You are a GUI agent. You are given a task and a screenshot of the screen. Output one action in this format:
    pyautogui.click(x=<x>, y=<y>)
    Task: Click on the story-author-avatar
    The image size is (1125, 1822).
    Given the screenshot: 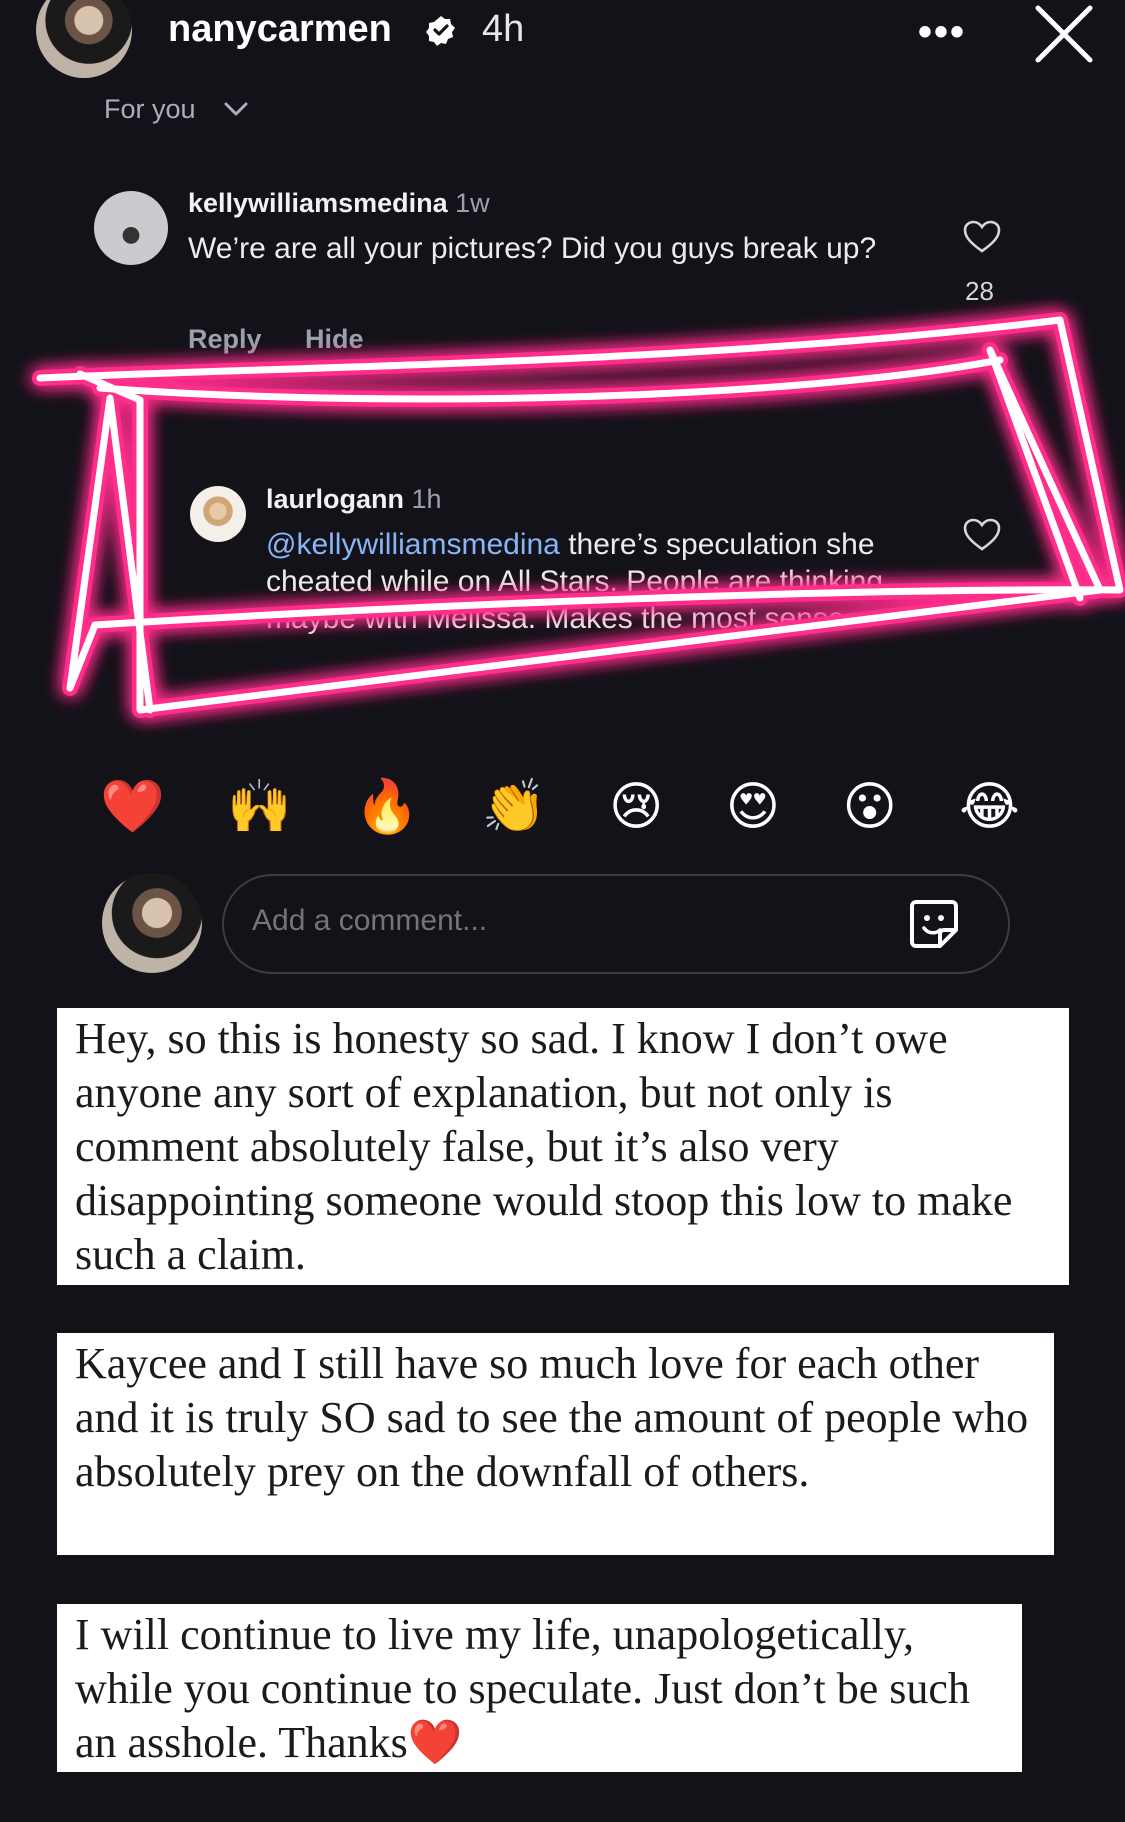 What is the action you would take?
    pyautogui.click(x=84, y=39)
    